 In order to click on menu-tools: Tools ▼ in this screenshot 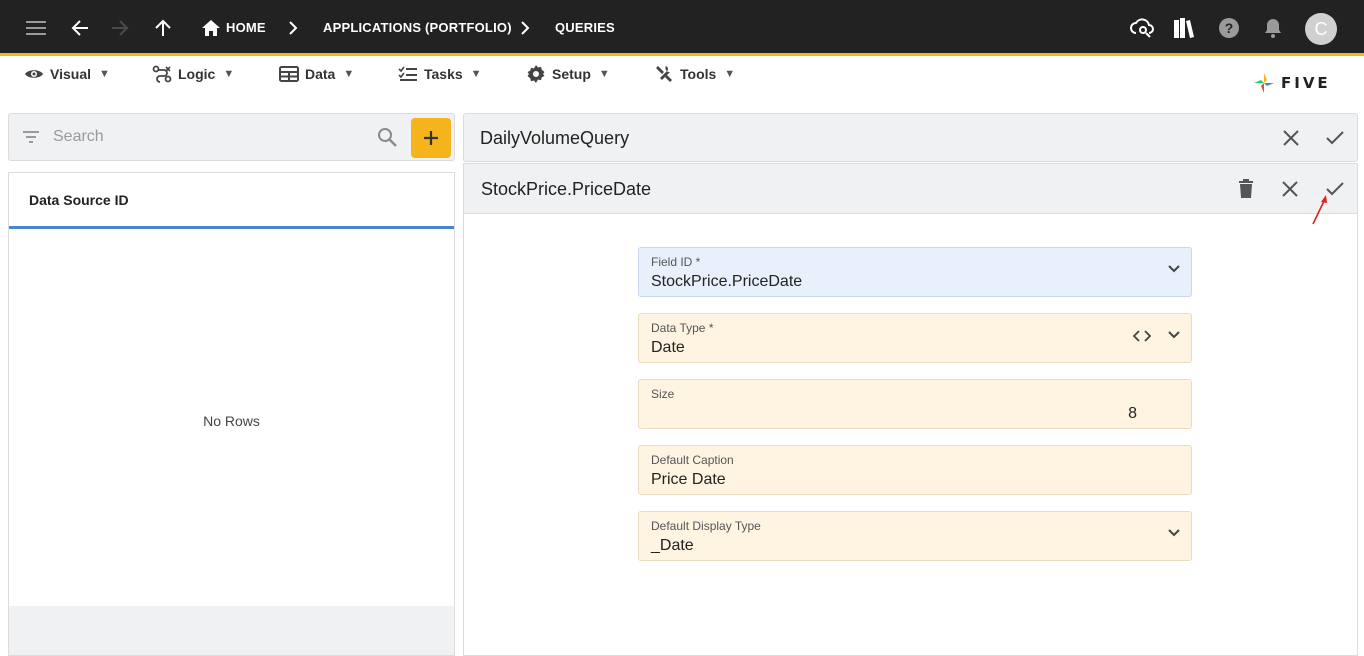, I will do `click(694, 74)`.